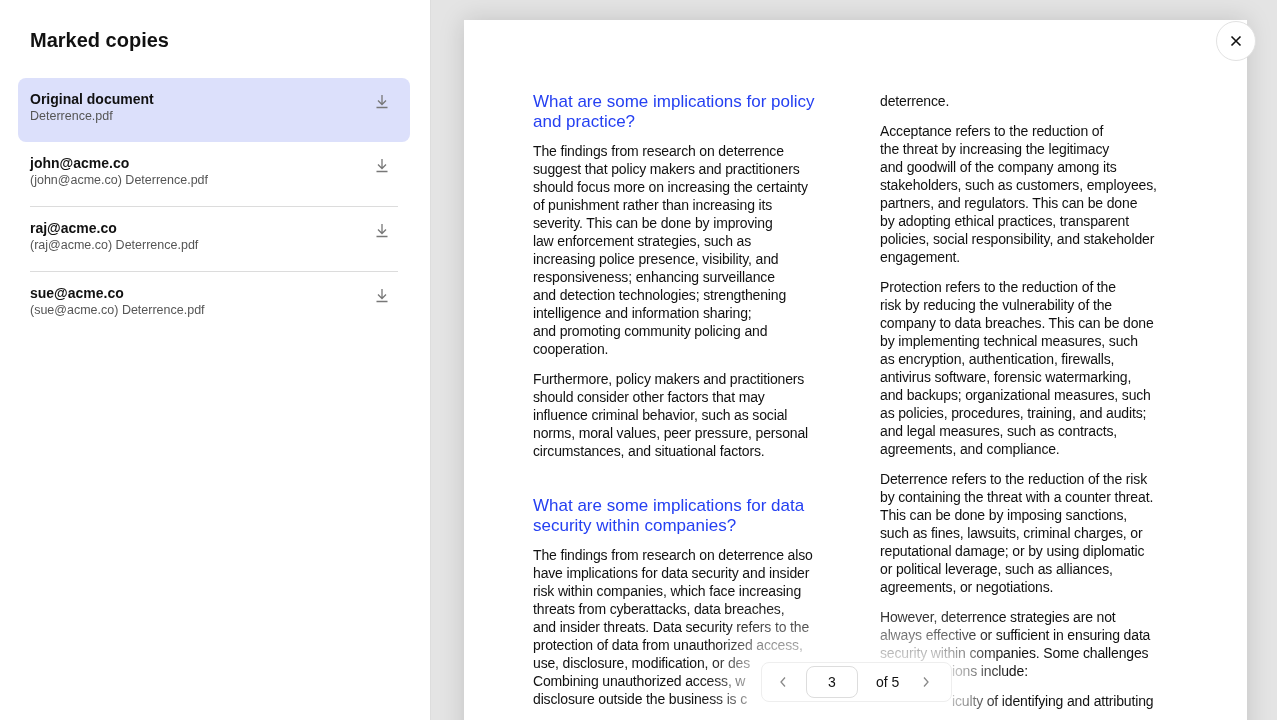  Describe the element at coordinates (832, 682) in the screenshot. I see `page-number-field: 3` at that location.